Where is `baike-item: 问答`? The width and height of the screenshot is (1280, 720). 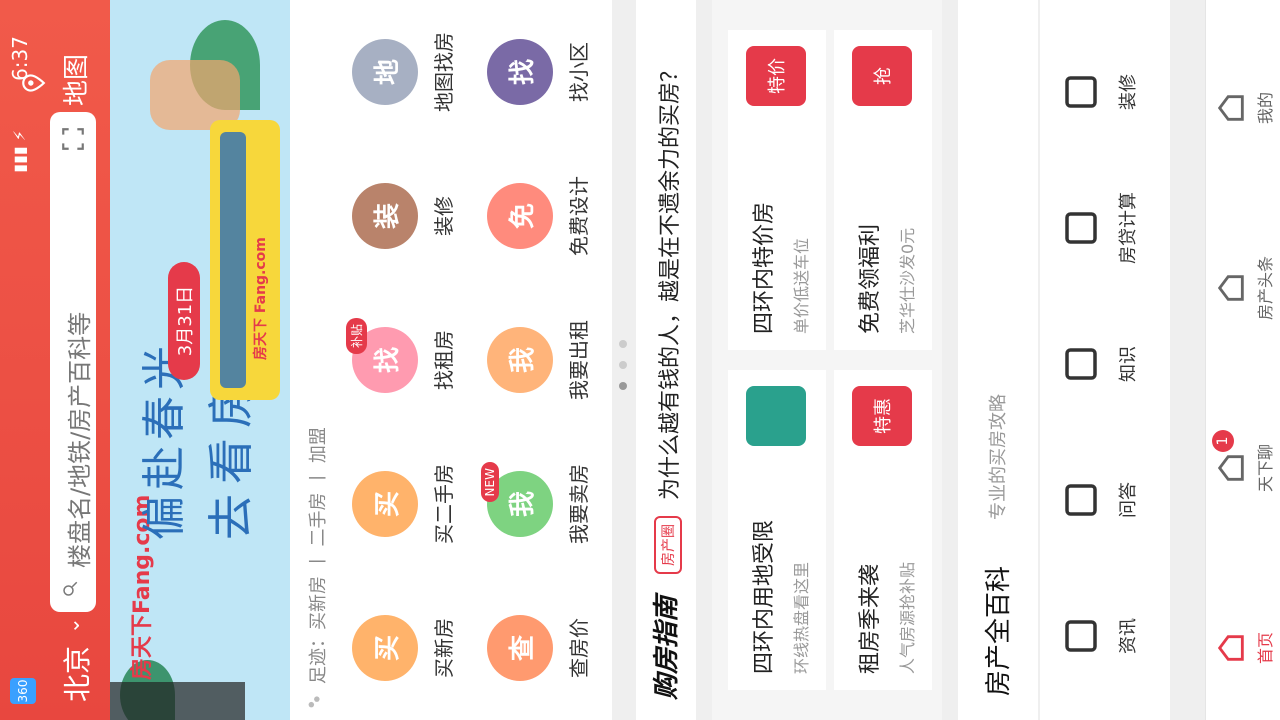
baike-item: 问答 is located at coordinates (1105, 500).